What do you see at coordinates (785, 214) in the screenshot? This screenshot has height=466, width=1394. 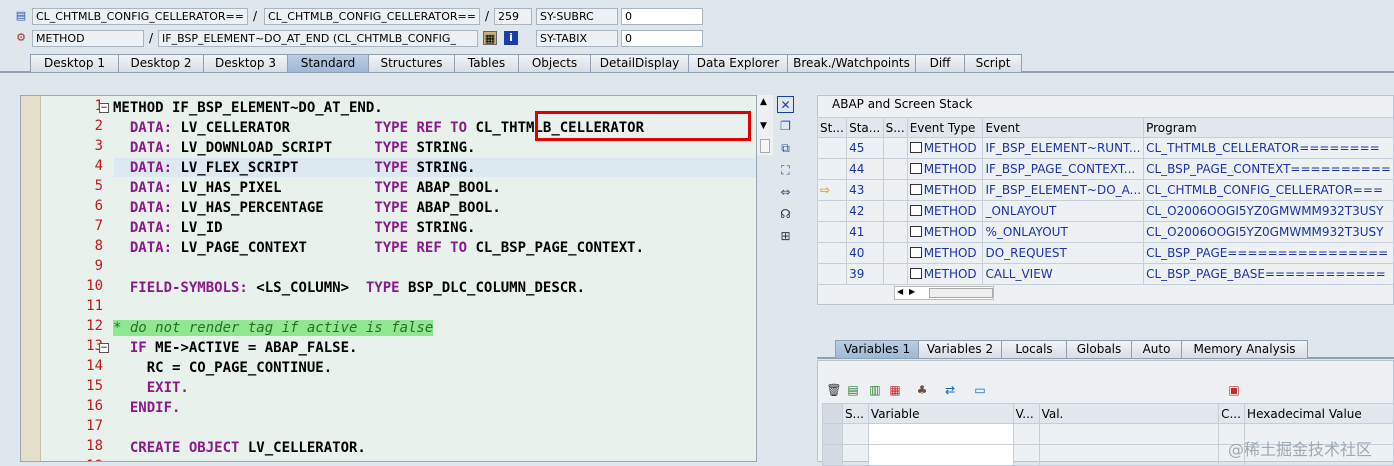 I see `headset-icon: ☊` at bounding box center [785, 214].